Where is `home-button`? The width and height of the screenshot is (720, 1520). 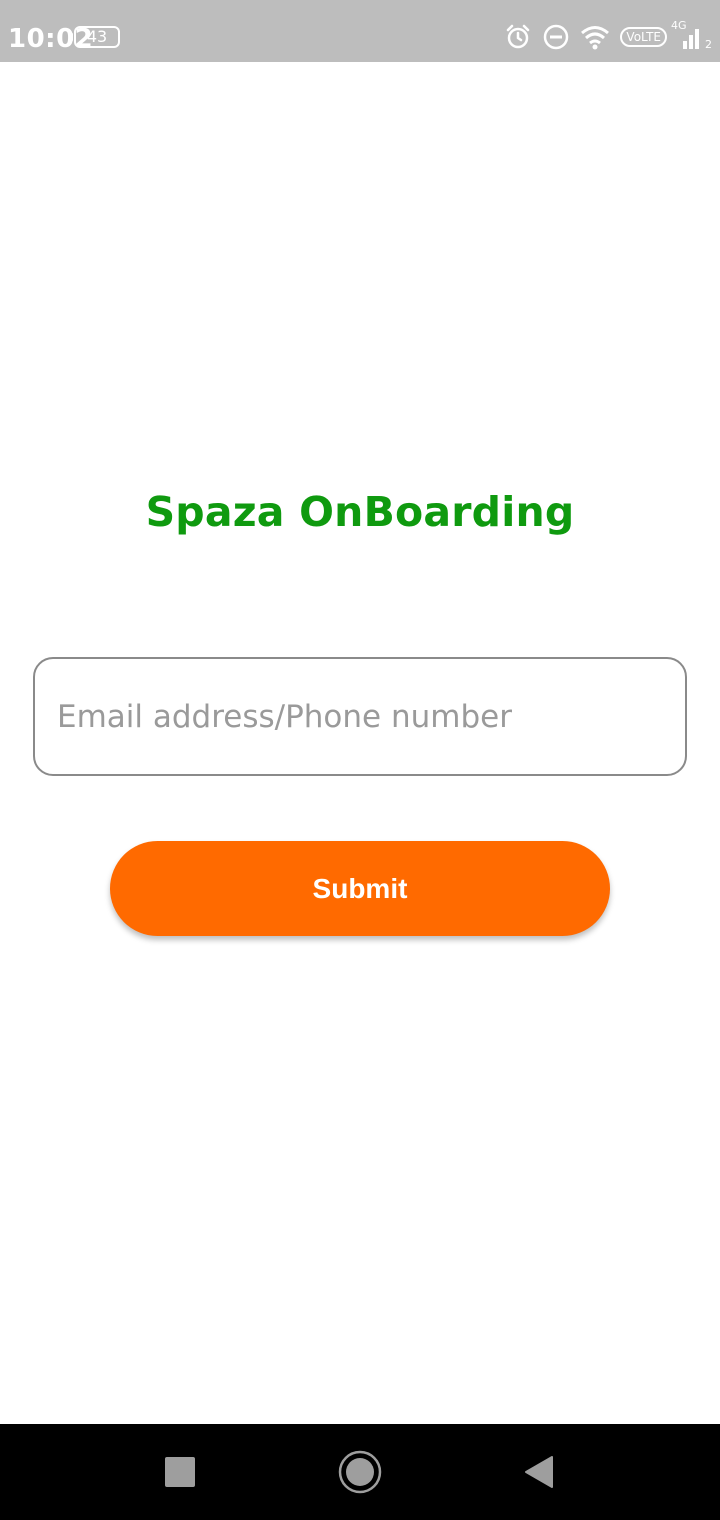
home-button is located at coordinates (360, 1472).